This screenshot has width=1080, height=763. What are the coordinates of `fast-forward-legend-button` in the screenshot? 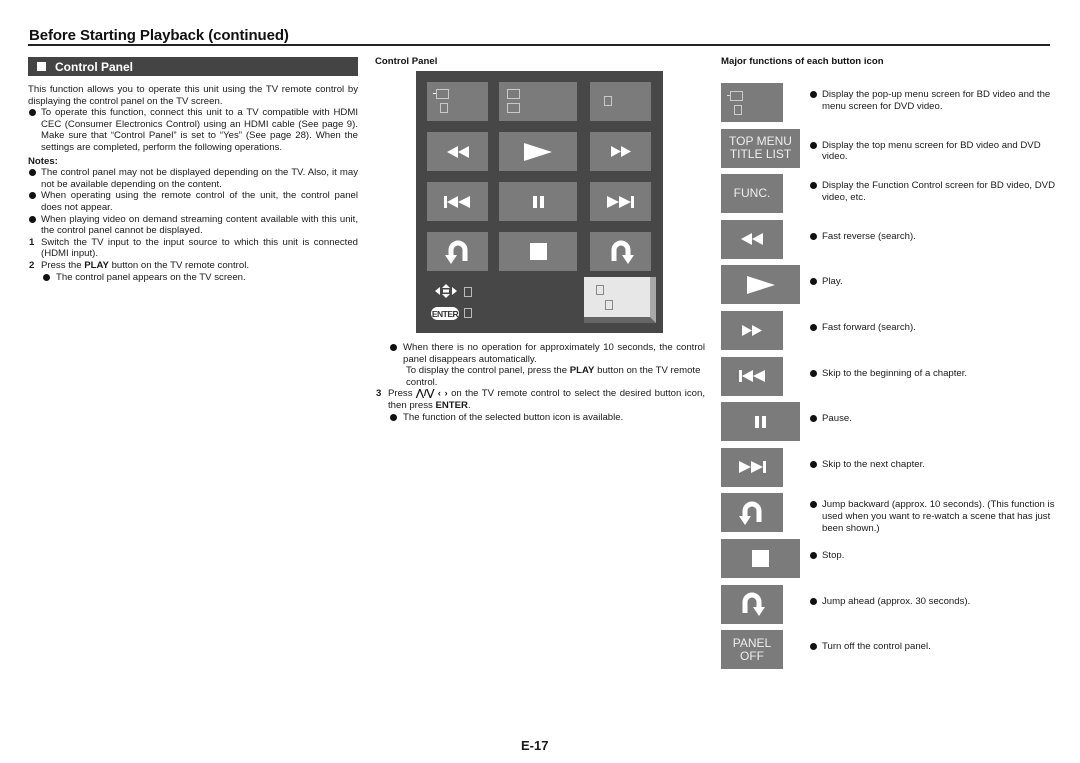 It's located at (752, 330).